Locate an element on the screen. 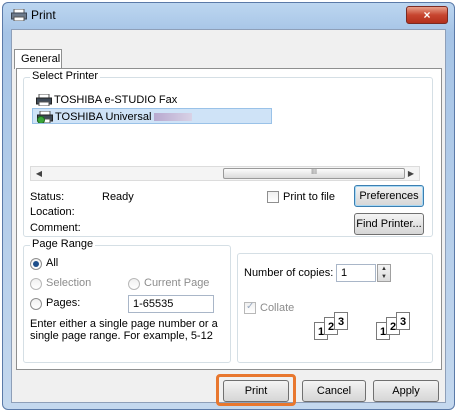  print-to-file-label: Print to file is located at coordinates (309, 197).